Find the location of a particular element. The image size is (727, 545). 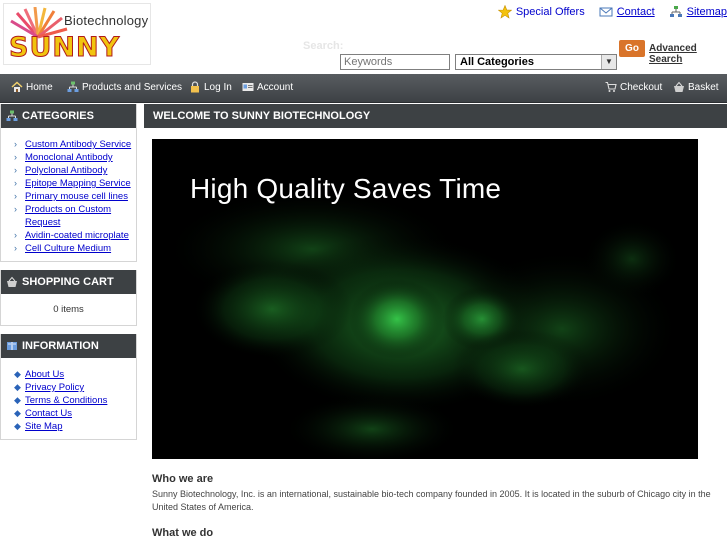

list-item: › Epitope Mapping Service is located at coordinates (73, 183).